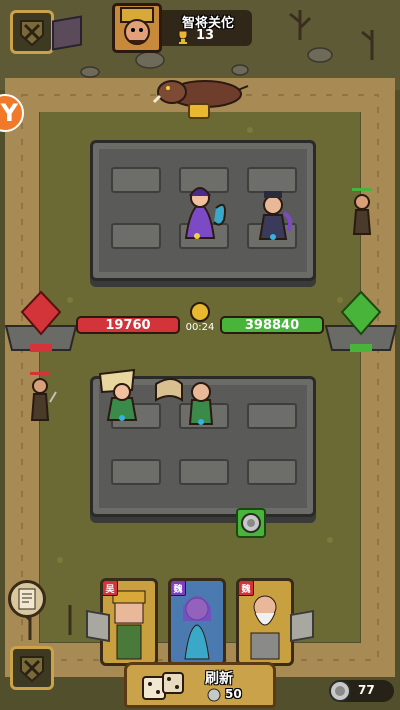  Describe the element at coordinates (366, 690) in the screenshot. I see `currency-amount: 77` at that location.